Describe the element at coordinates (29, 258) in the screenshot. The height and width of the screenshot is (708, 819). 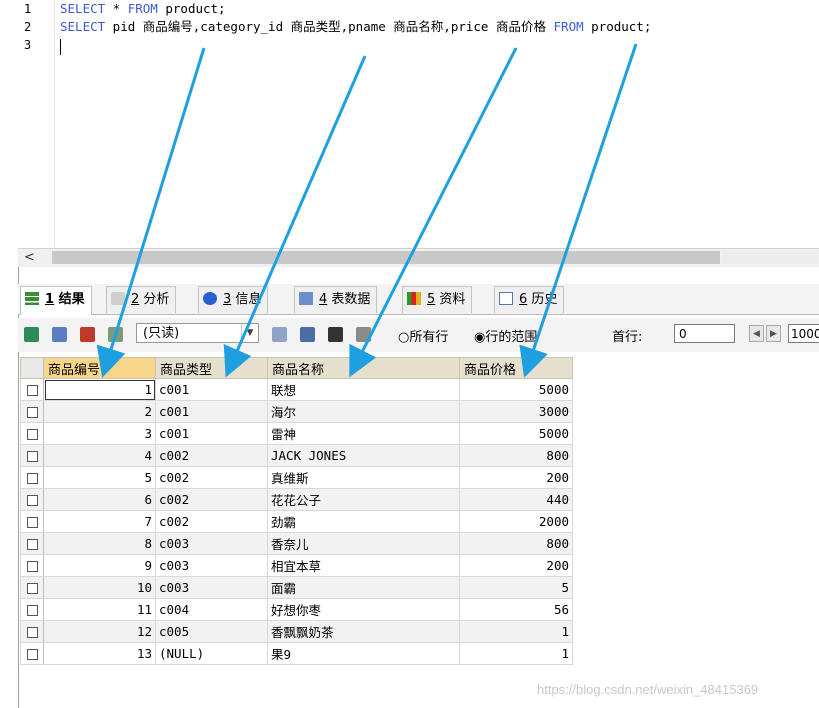
I see `scroll-left-arrow: <` at that location.